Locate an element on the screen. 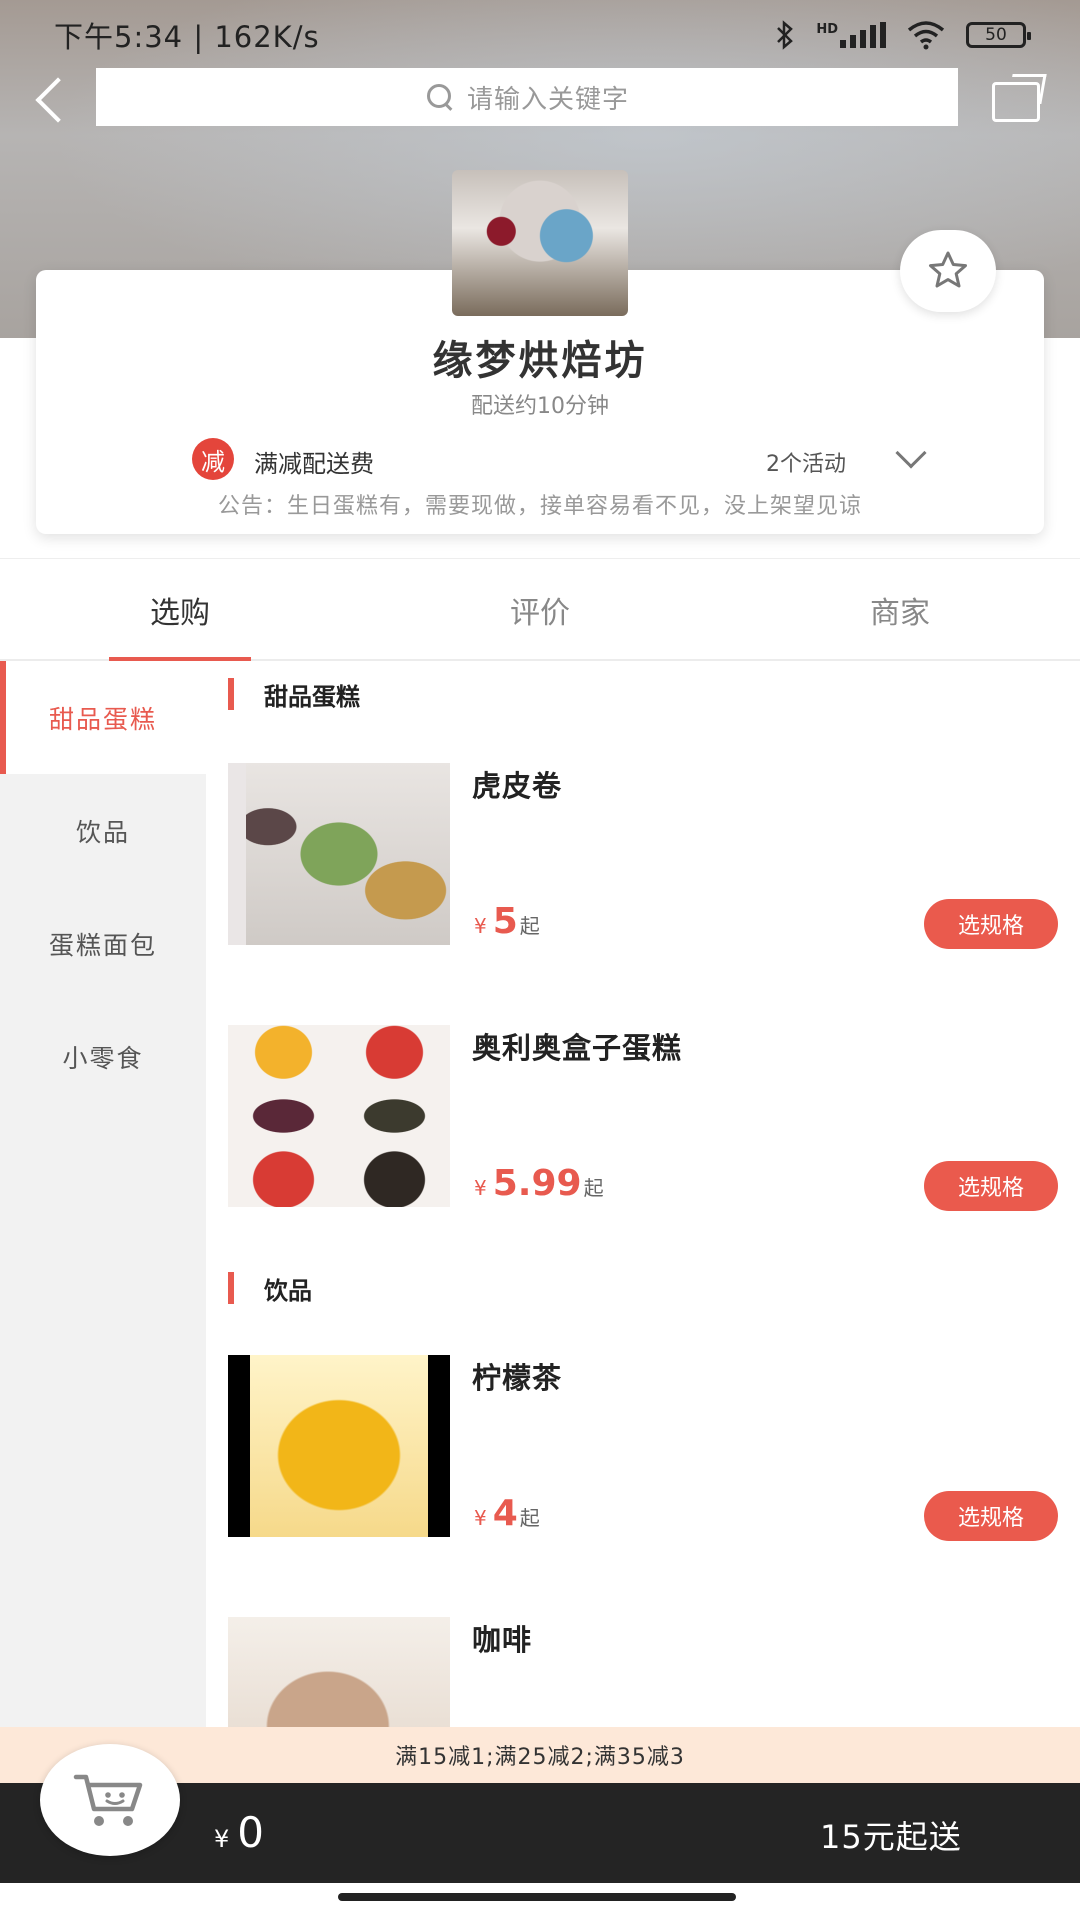 This screenshot has width=1080, height=1920. wifi-icon is located at coordinates (926, 35).